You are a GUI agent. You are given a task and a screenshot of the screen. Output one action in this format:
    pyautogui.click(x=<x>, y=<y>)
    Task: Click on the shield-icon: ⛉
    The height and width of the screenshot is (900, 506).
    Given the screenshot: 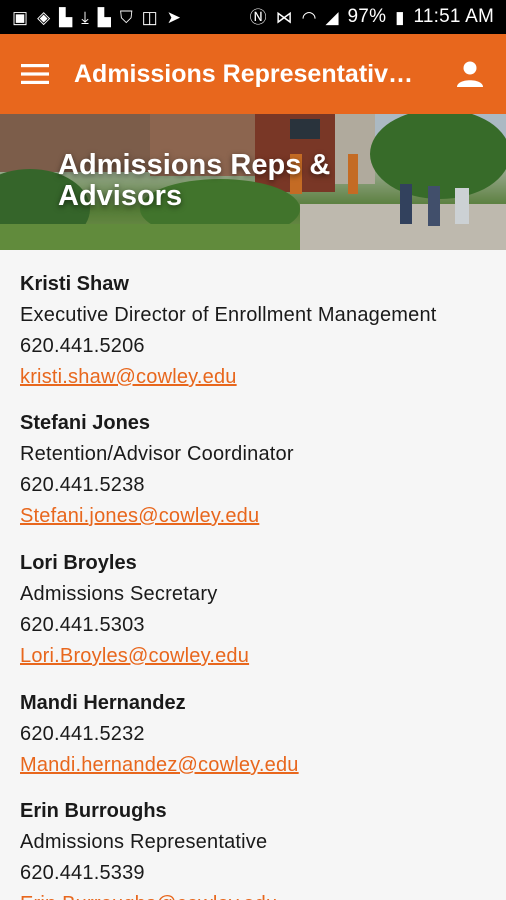 What is the action you would take?
    pyautogui.click(x=126, y=17)
    